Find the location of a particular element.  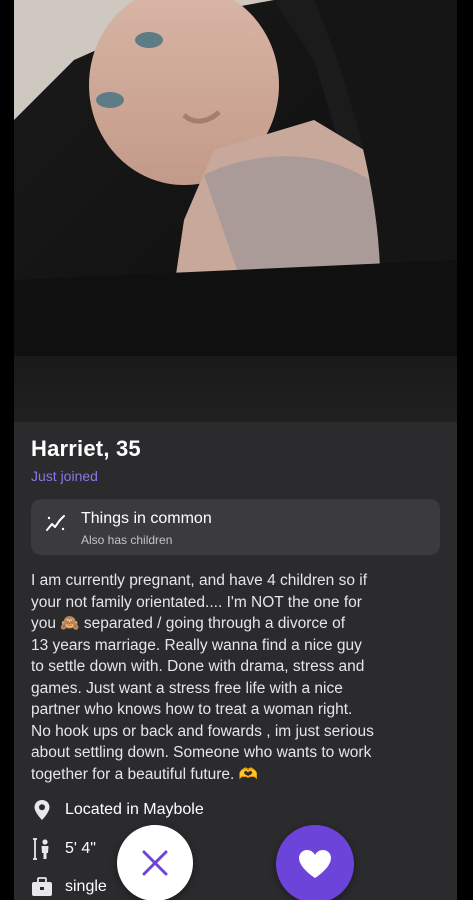

detail-height: 5' 4" is located at coordinates (63, 849).